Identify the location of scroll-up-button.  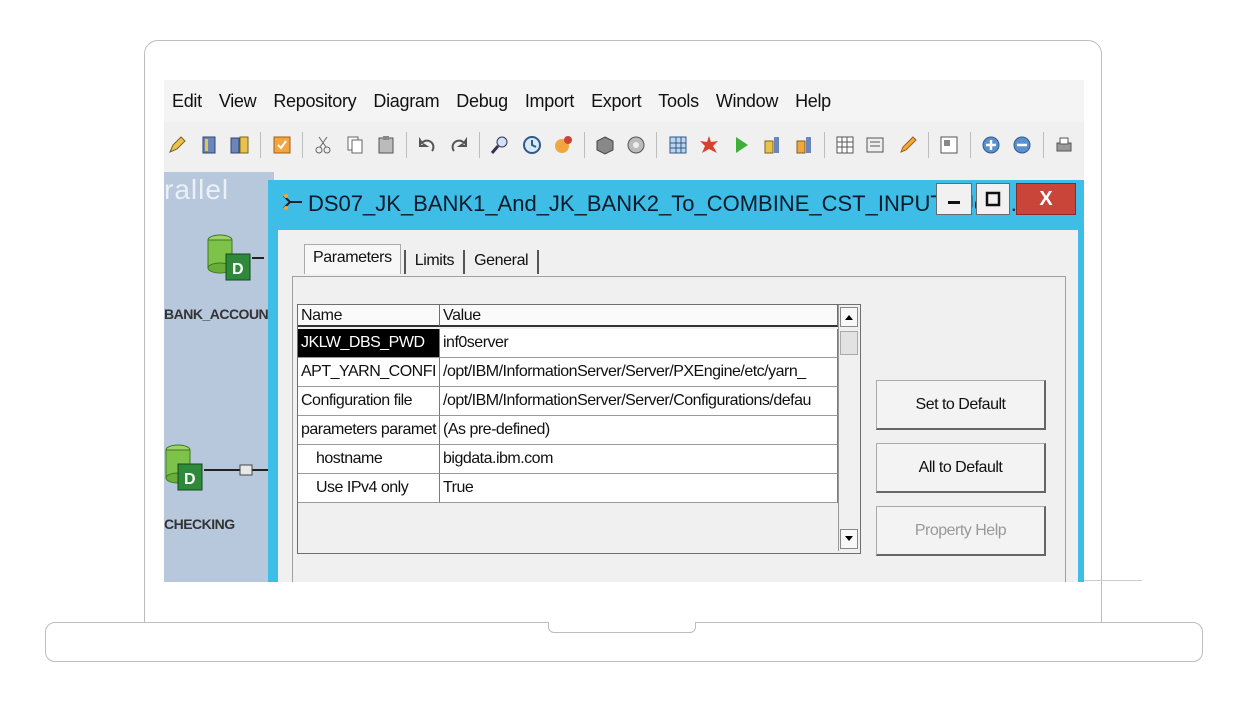
(849, 317).